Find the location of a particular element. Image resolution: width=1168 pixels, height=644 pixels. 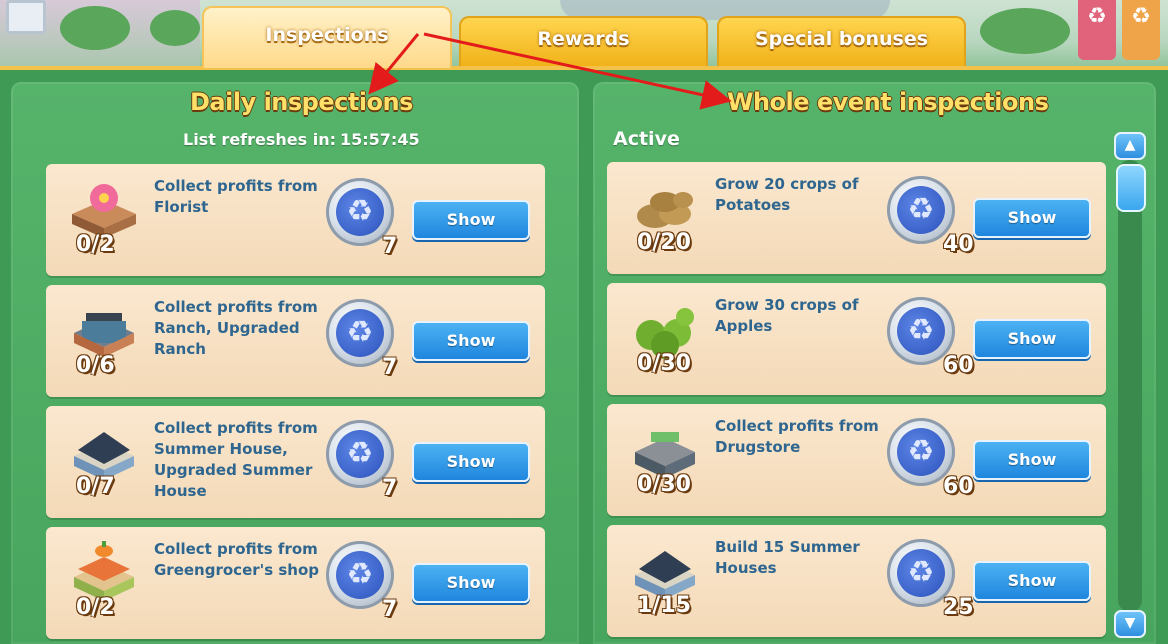

ranch-building-icon is located at coordinates (104, 335).